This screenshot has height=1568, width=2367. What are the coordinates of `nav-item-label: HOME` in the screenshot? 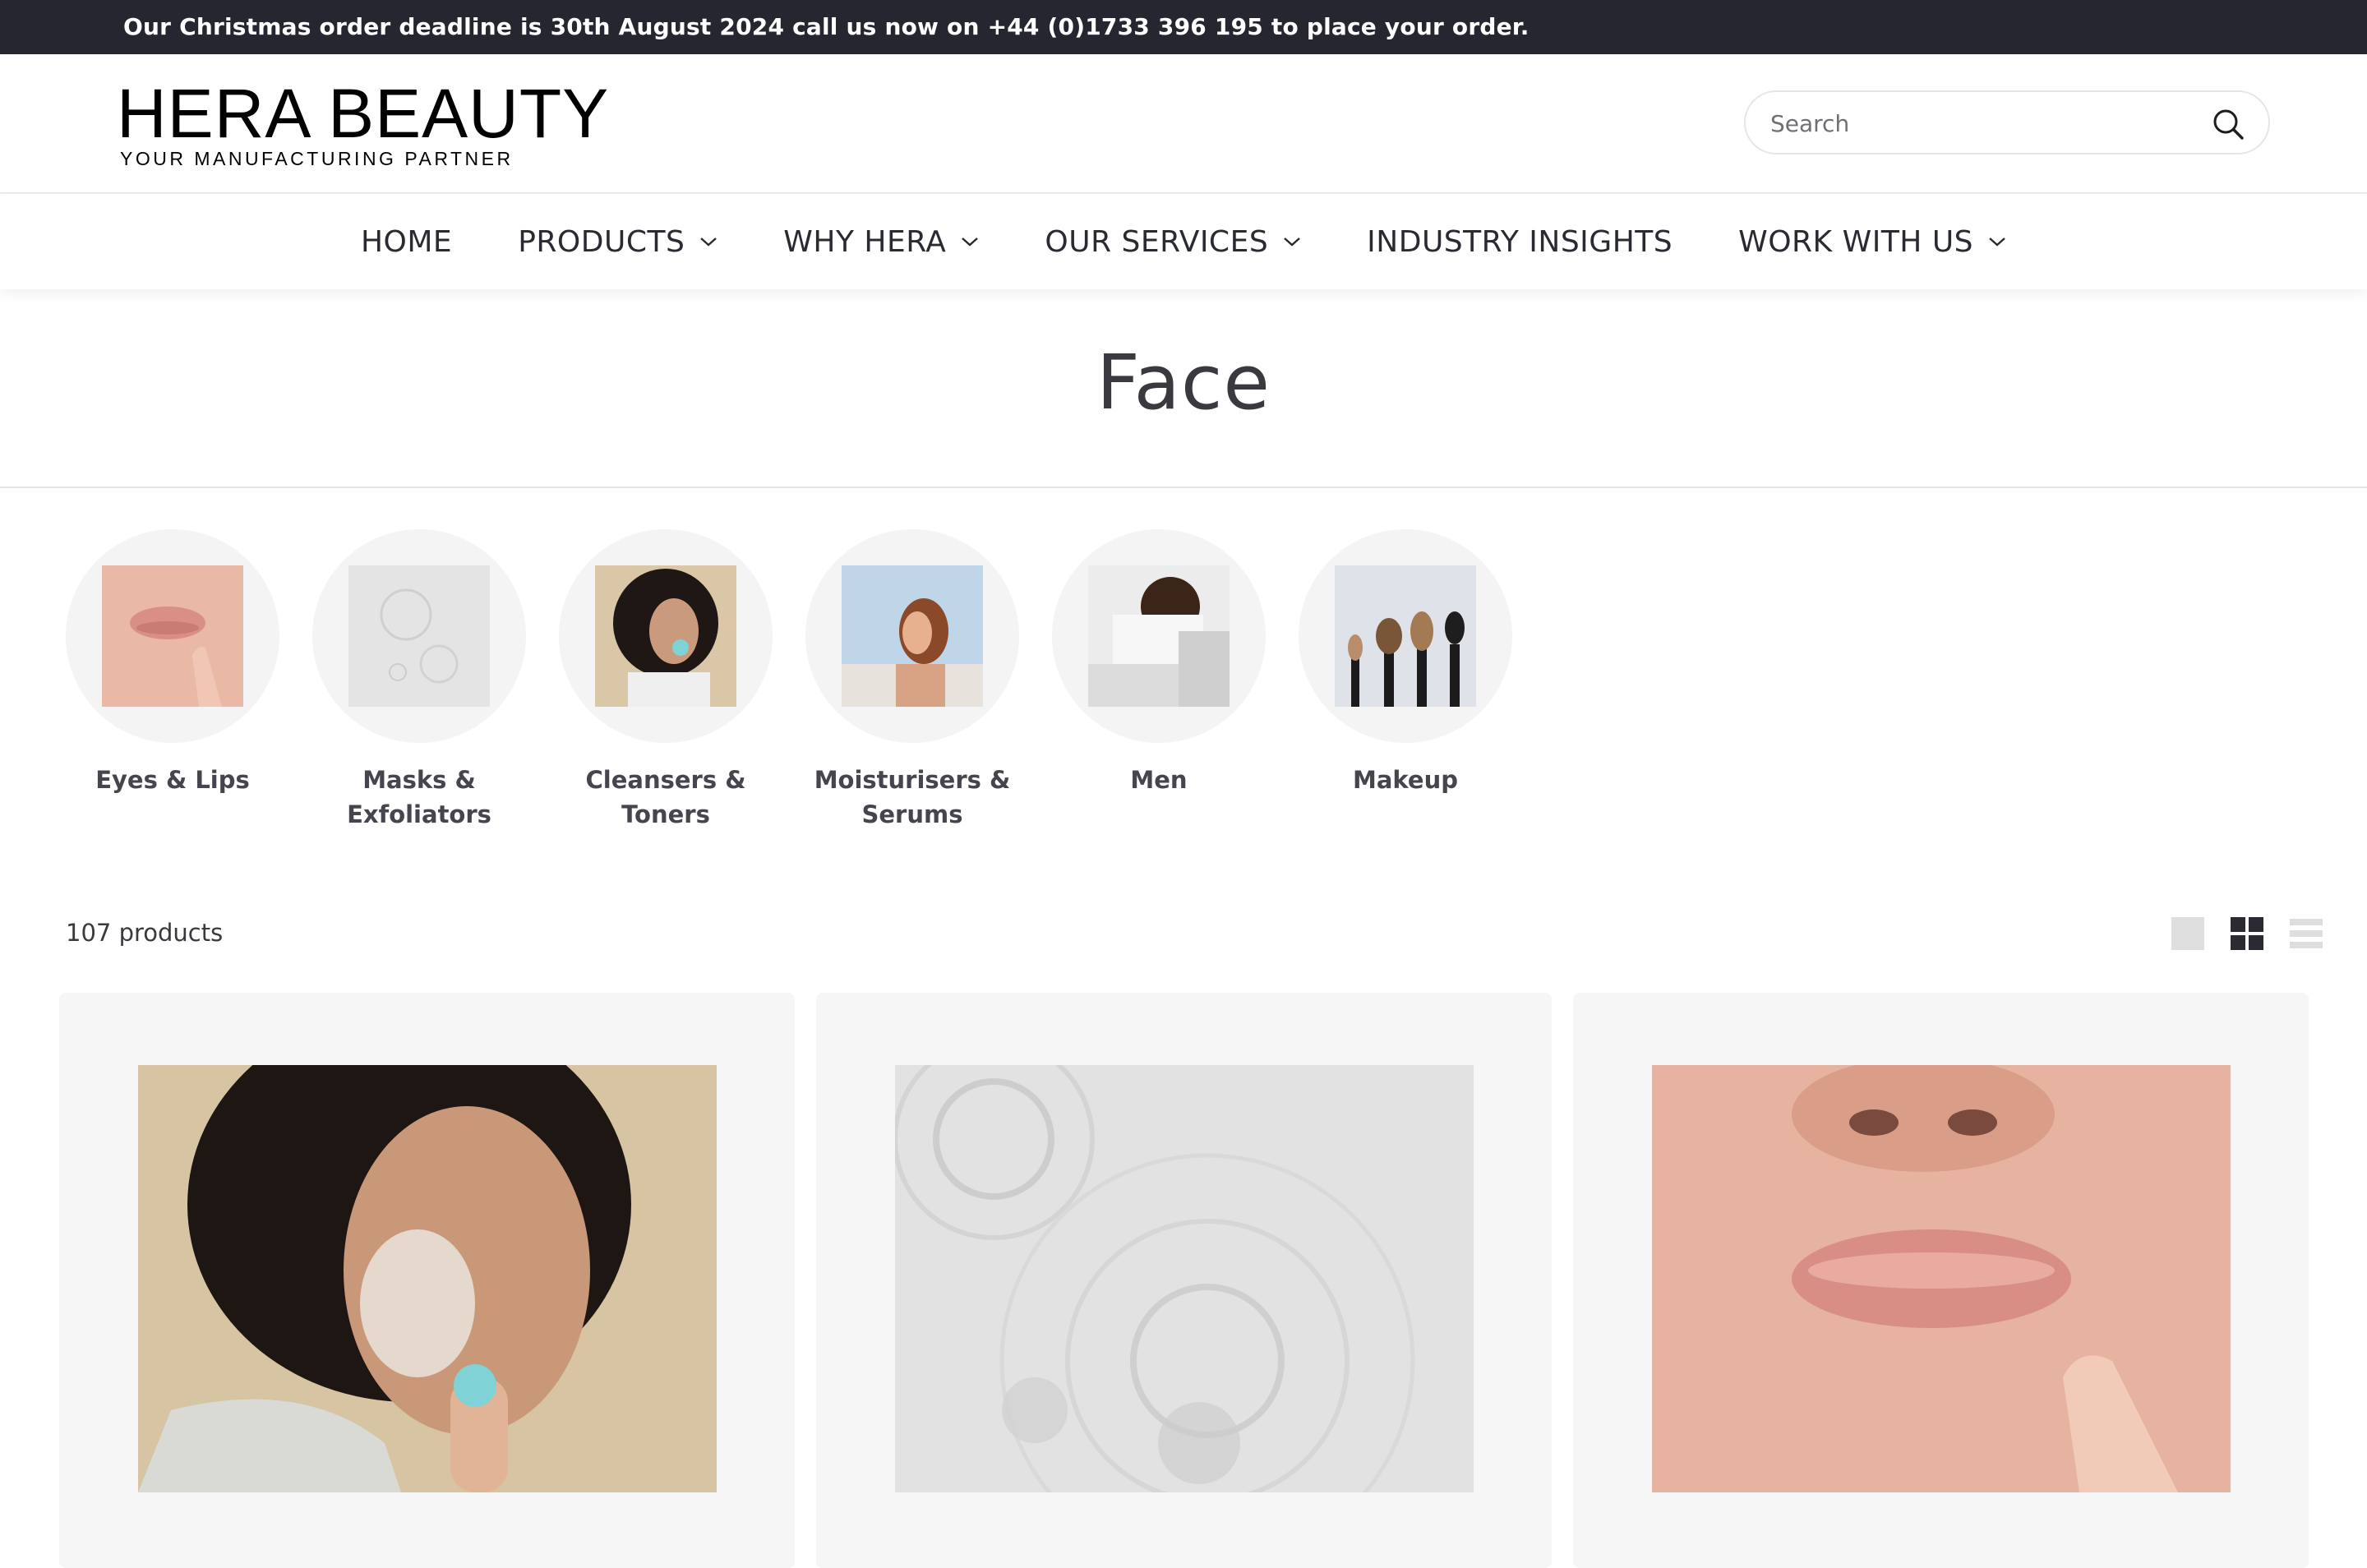 It's located at (406, 241).